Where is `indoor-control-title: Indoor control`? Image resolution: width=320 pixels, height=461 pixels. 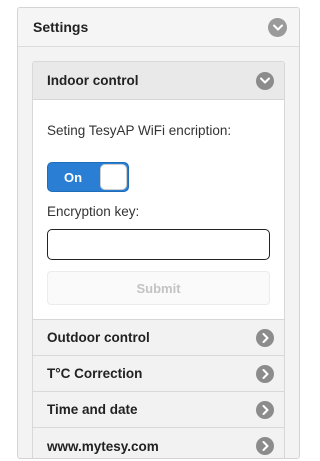 indoor-control-title: Indoor control is located at coordinates (93, 80).